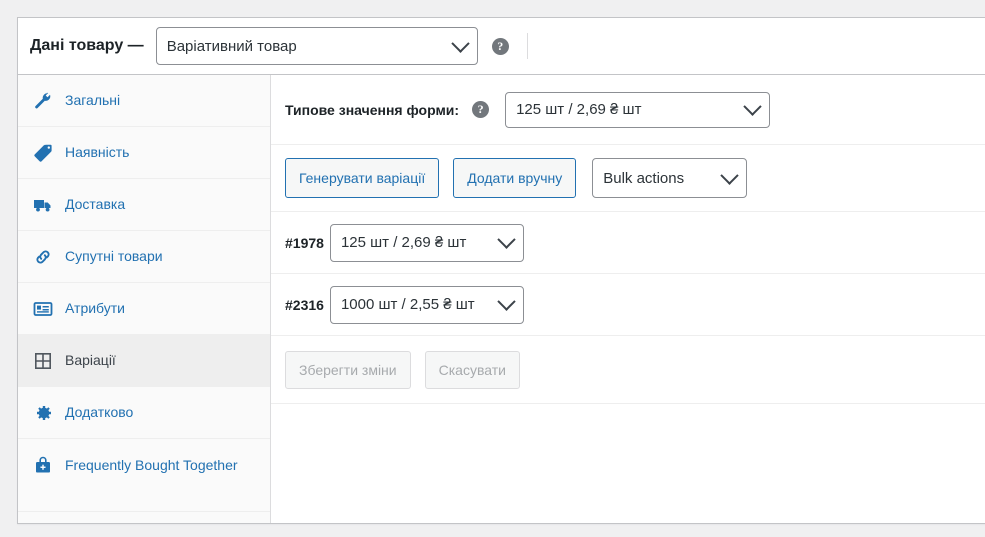 The image size is (985, 537). I want to click on generate-variations-button: Генерувати варіації, so click(362, 178).